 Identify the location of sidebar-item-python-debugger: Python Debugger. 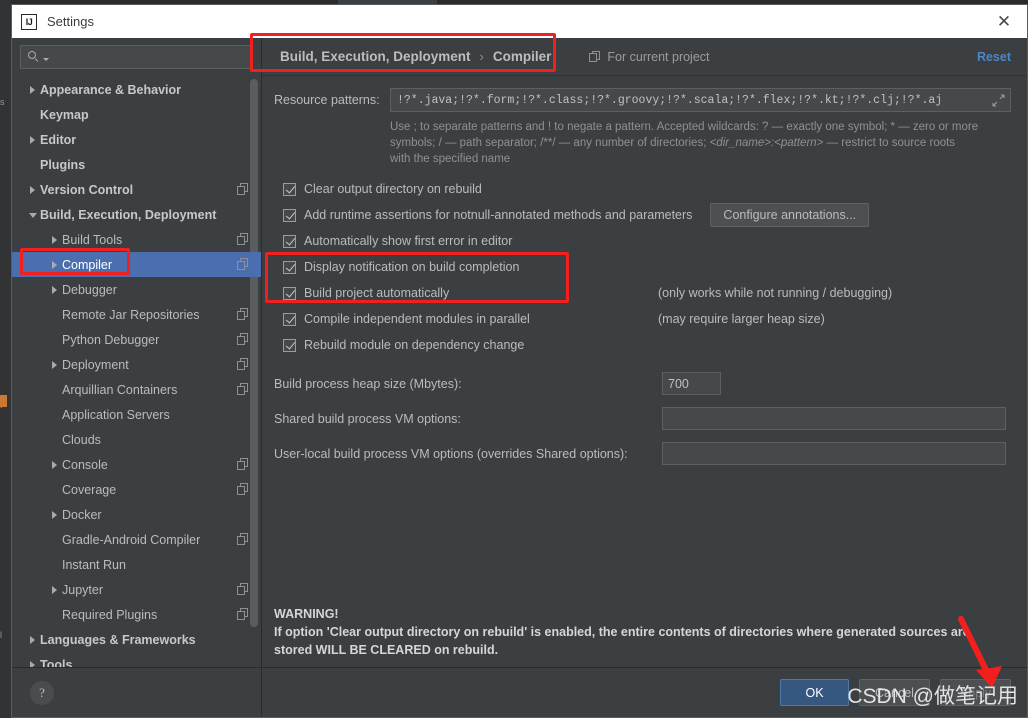
(136, 339).